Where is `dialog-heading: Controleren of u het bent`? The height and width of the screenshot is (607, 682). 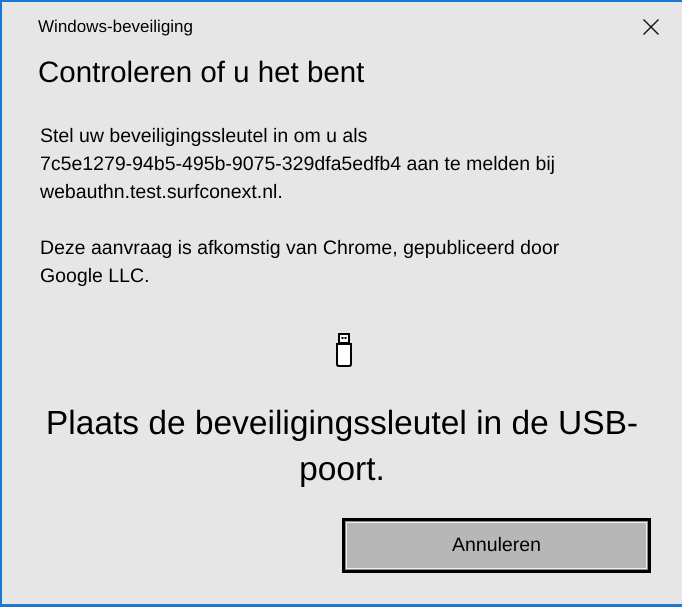 dialog-heading: Controleren of u het bent is located at coordinates (201, 73).